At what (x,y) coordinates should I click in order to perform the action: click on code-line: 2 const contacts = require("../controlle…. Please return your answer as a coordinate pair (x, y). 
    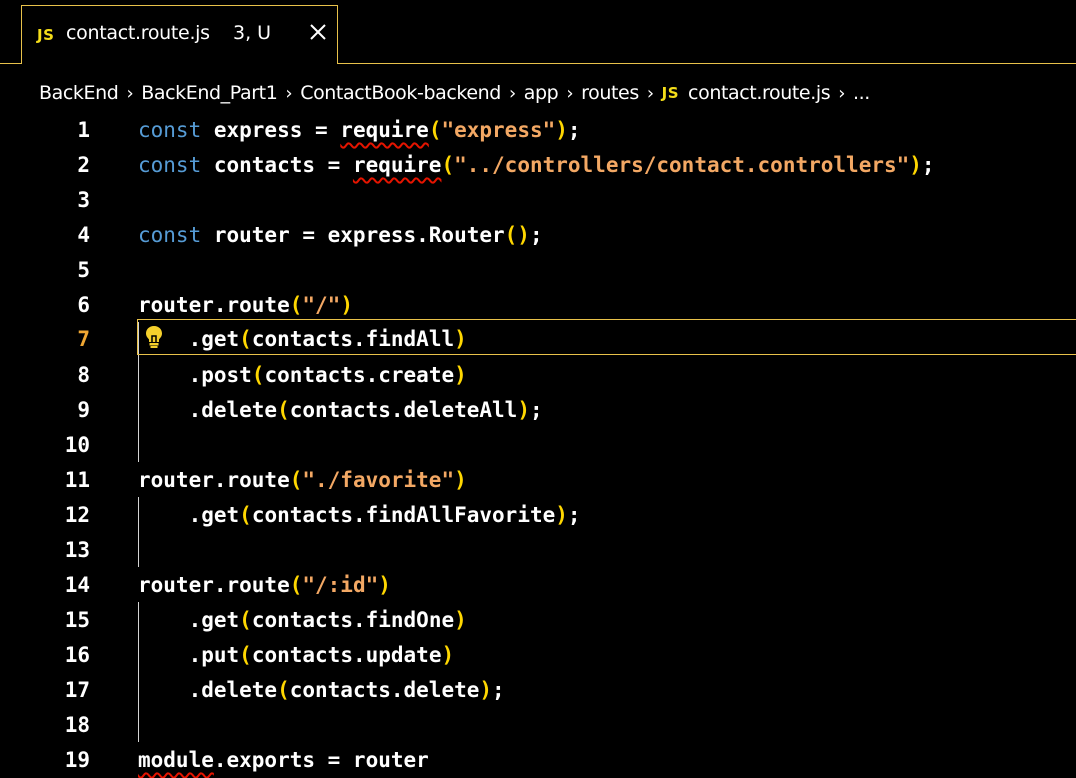
    Looking at the image, I should click on (538, 165).